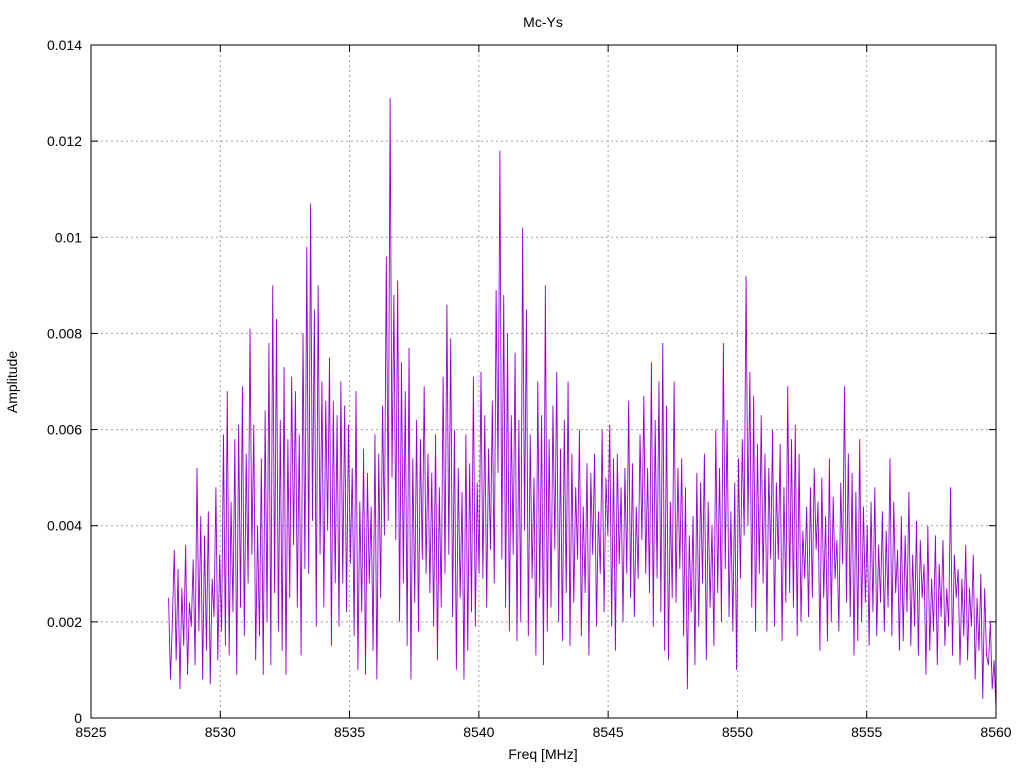 This screenshot has width=1024, height=773. Describe the element at coordinates (64, 526) in the screenshot. I see `y-tick-label: 0.004` at that location.